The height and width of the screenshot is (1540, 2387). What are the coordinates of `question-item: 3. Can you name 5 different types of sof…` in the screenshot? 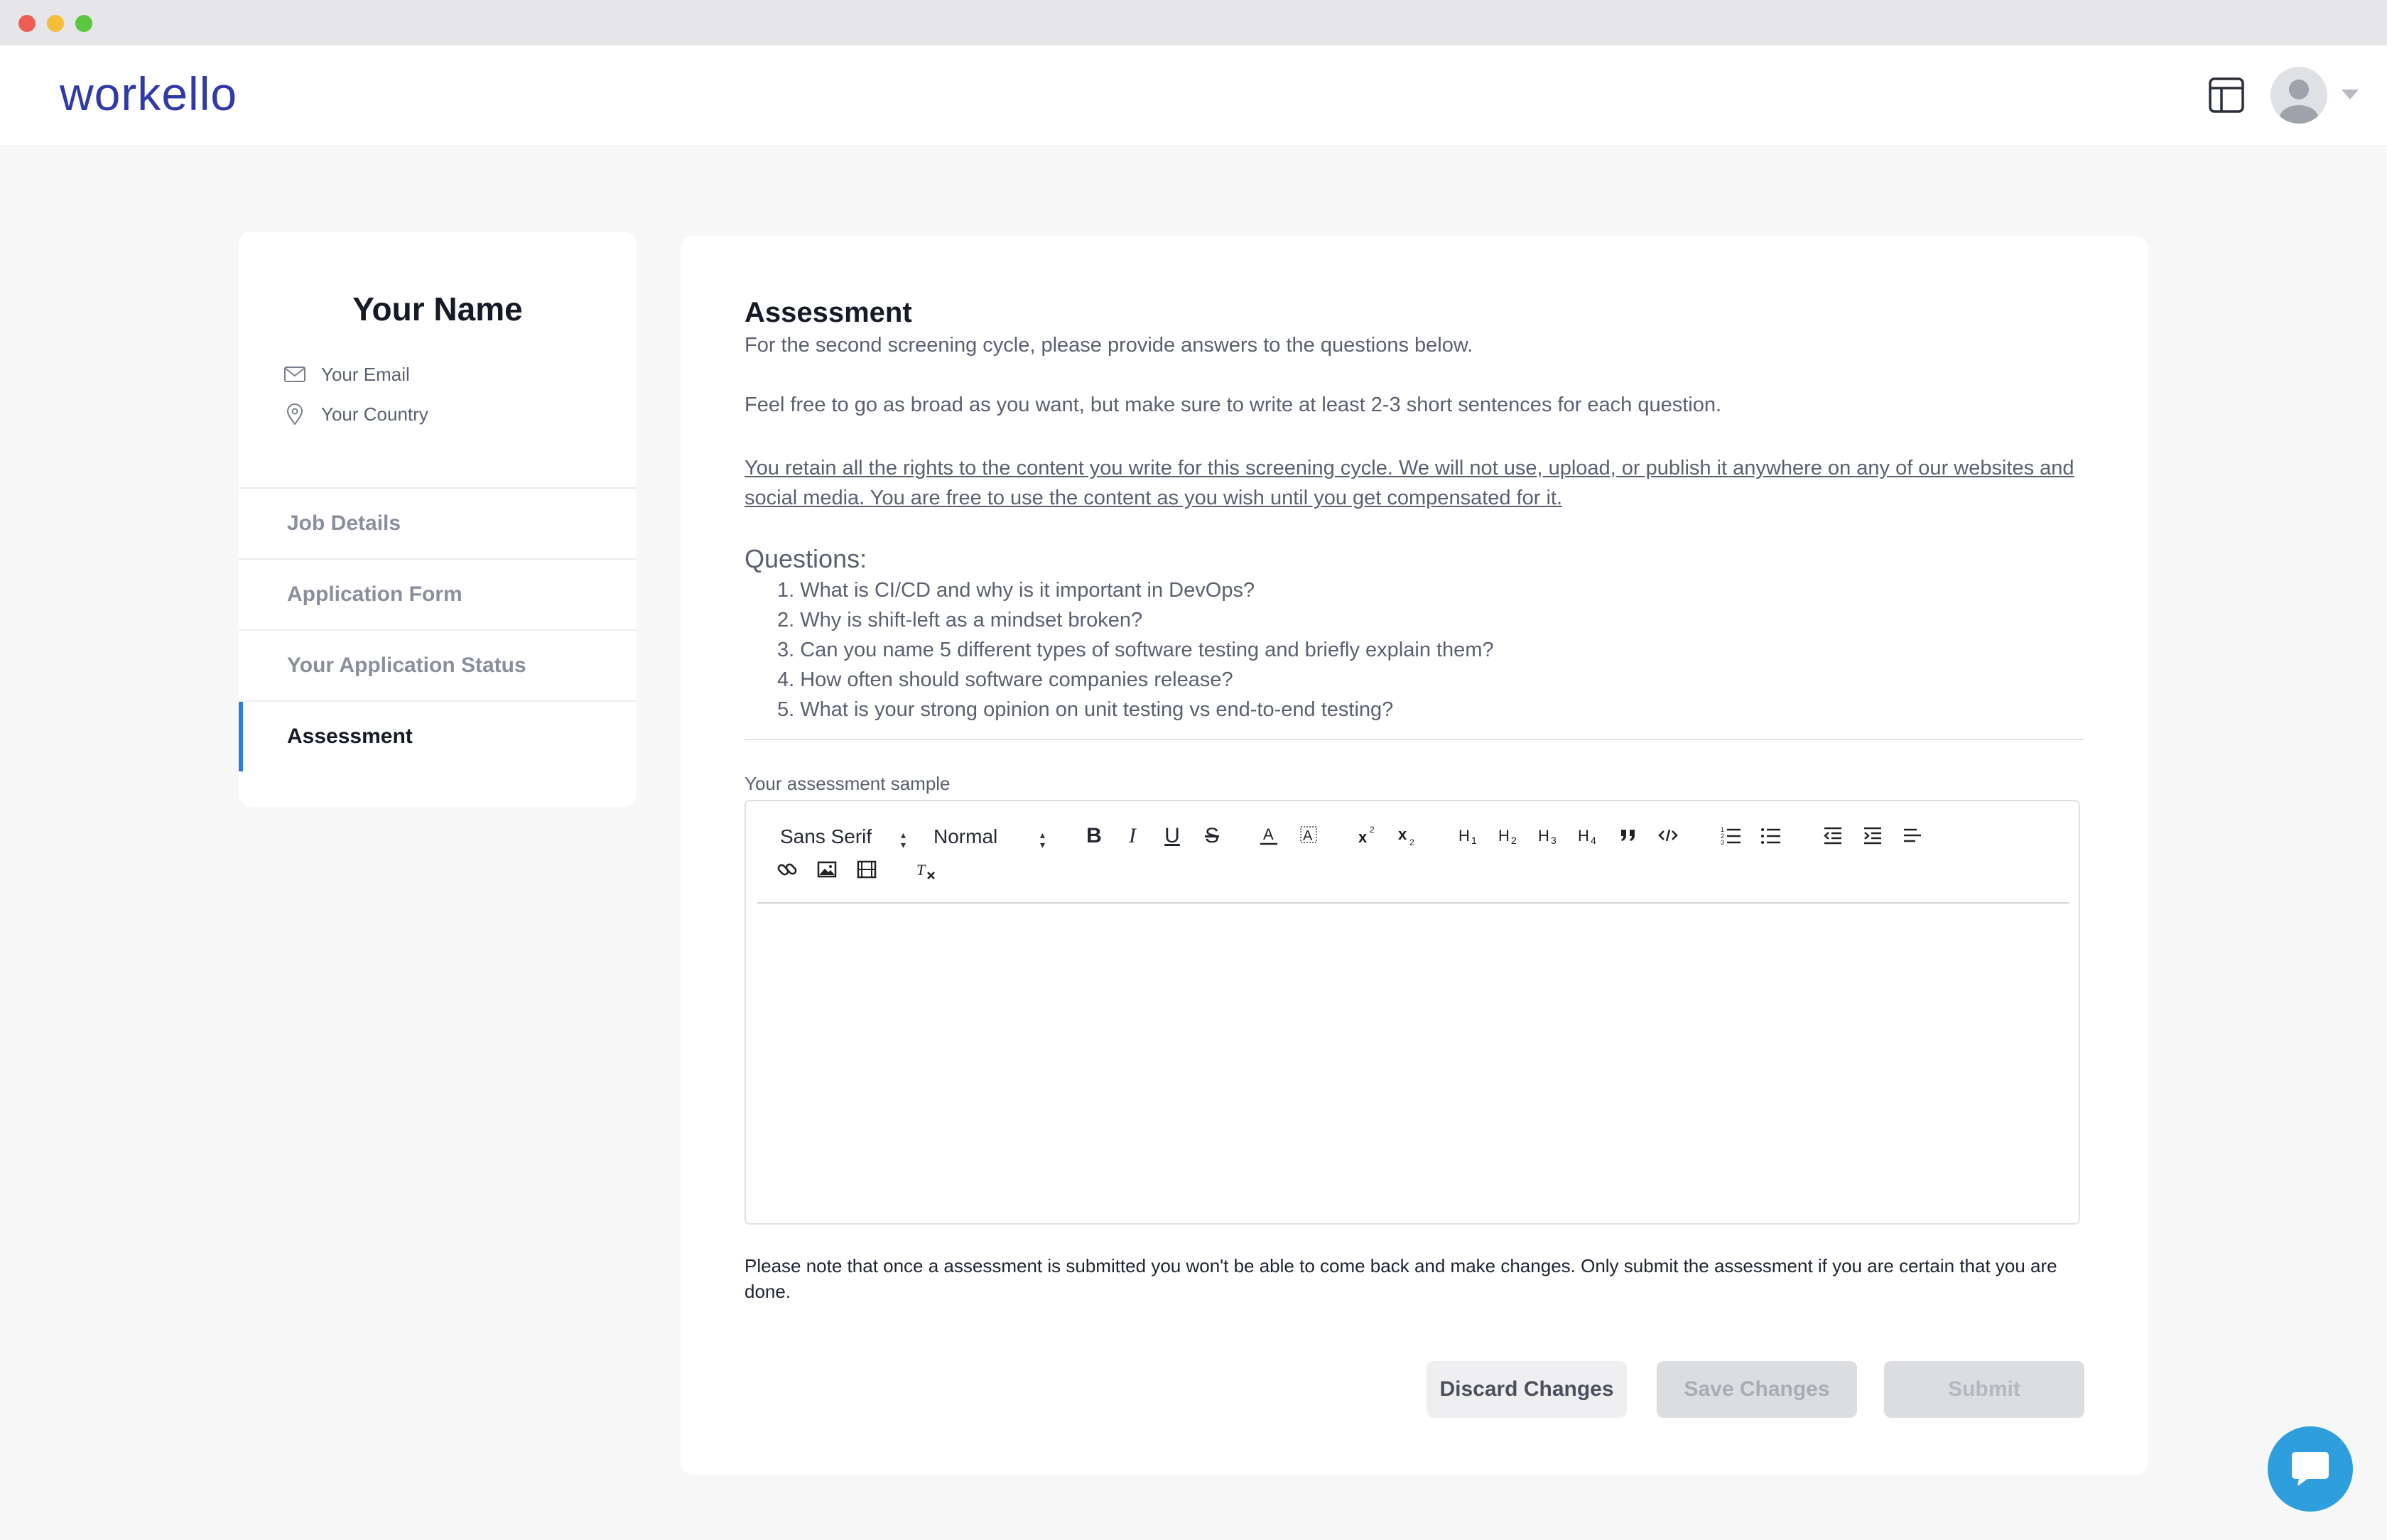 It's located at (1136, 650).